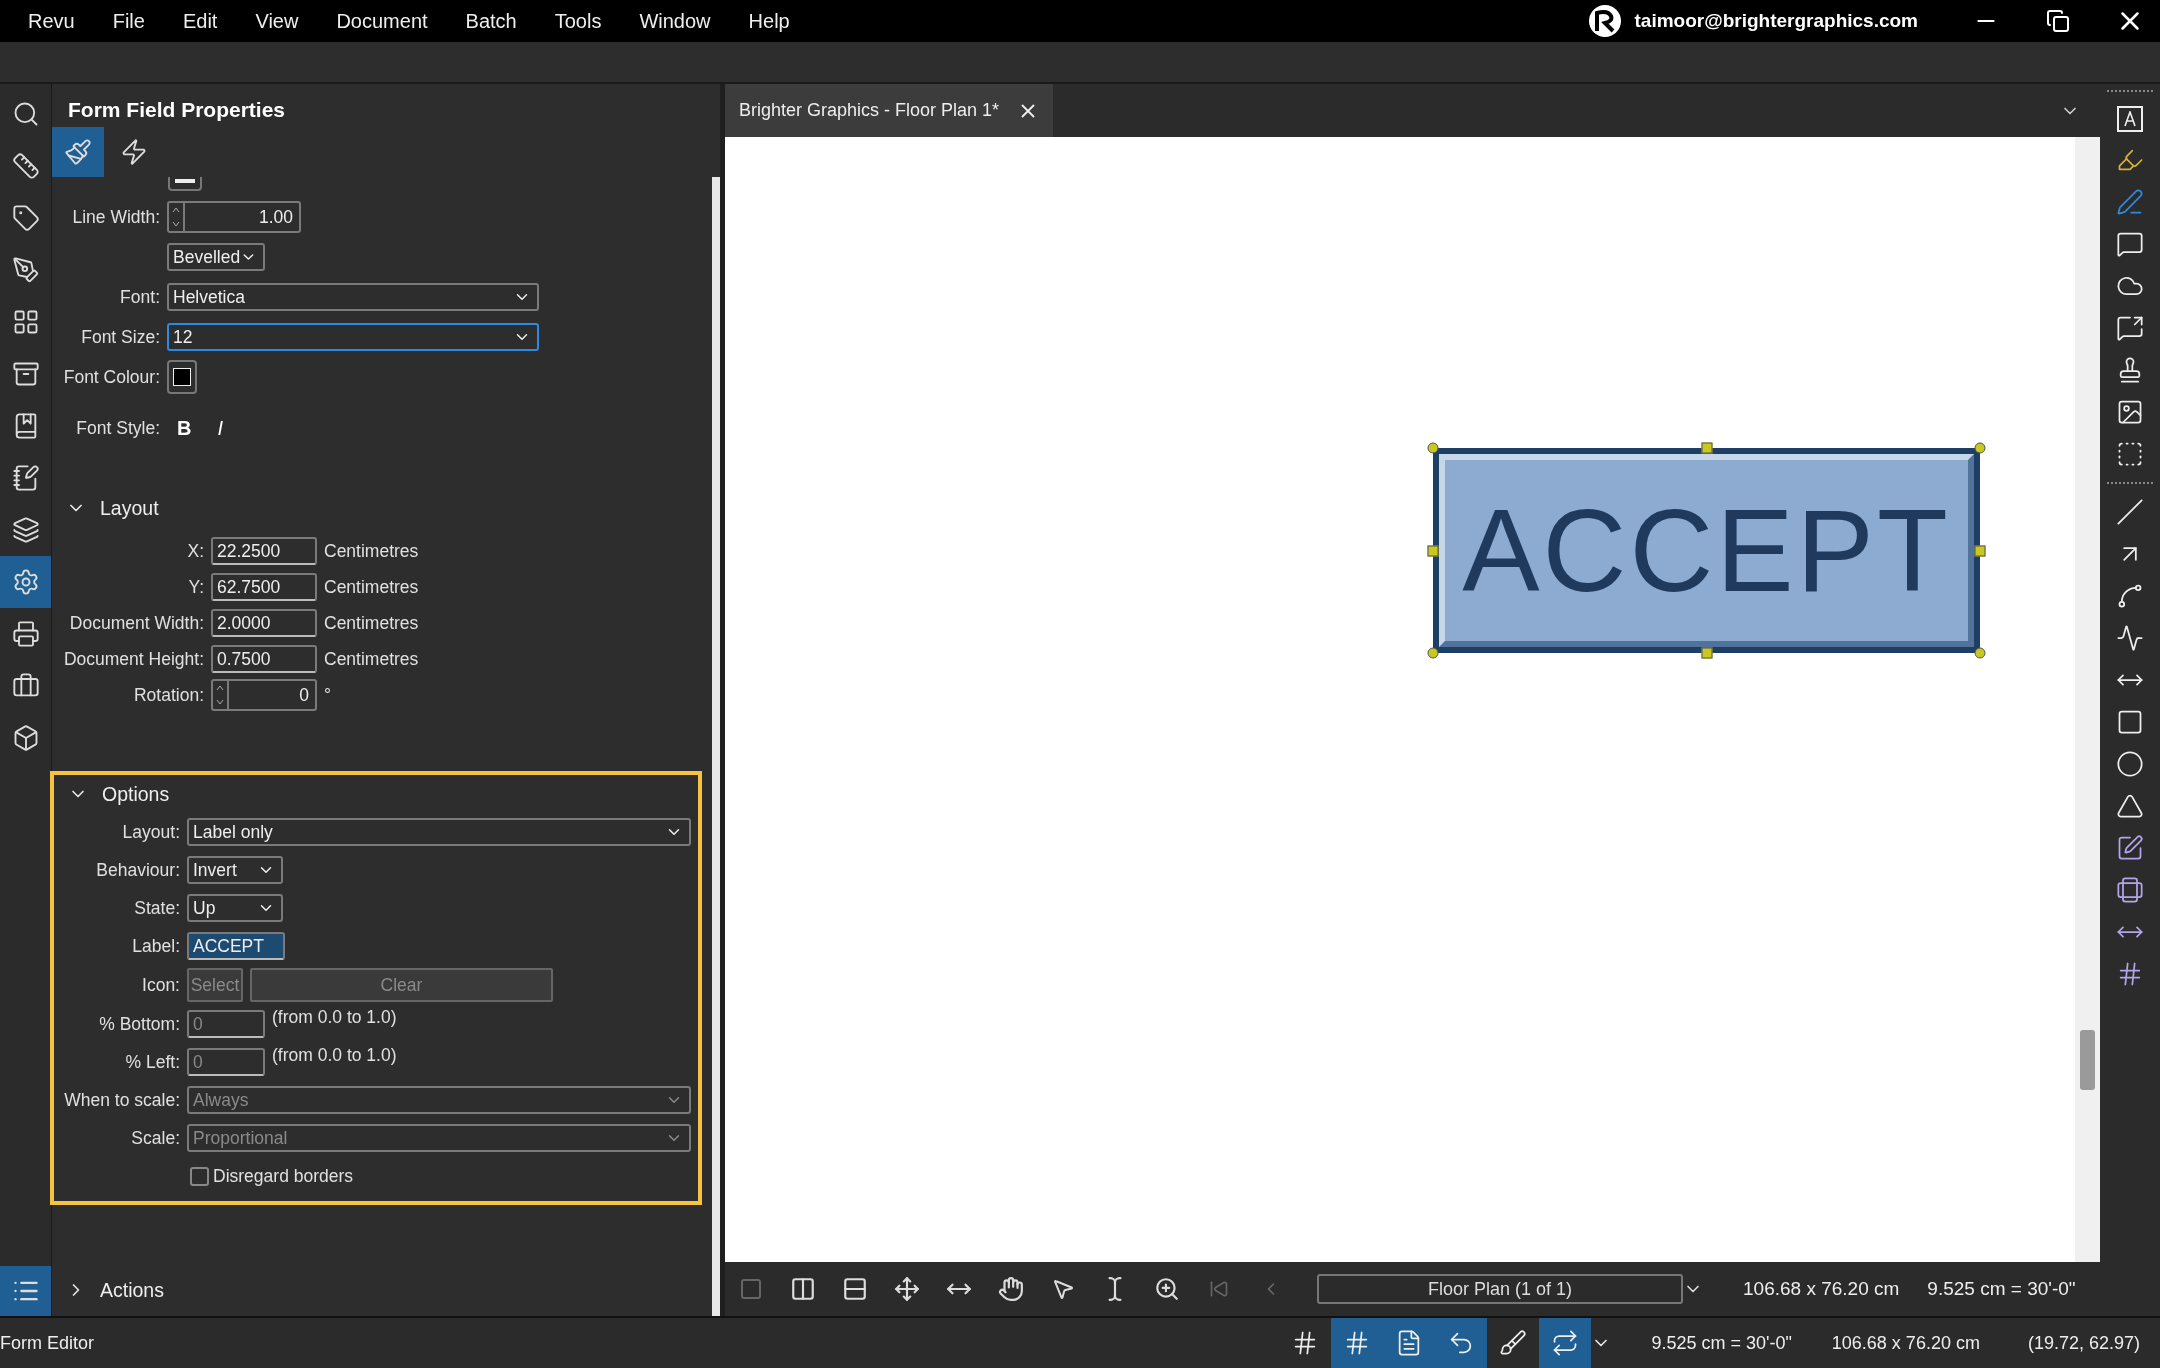 This screenshot has width=2160, height=1368. I want to click on menu-item: Window, so click(674, 21).